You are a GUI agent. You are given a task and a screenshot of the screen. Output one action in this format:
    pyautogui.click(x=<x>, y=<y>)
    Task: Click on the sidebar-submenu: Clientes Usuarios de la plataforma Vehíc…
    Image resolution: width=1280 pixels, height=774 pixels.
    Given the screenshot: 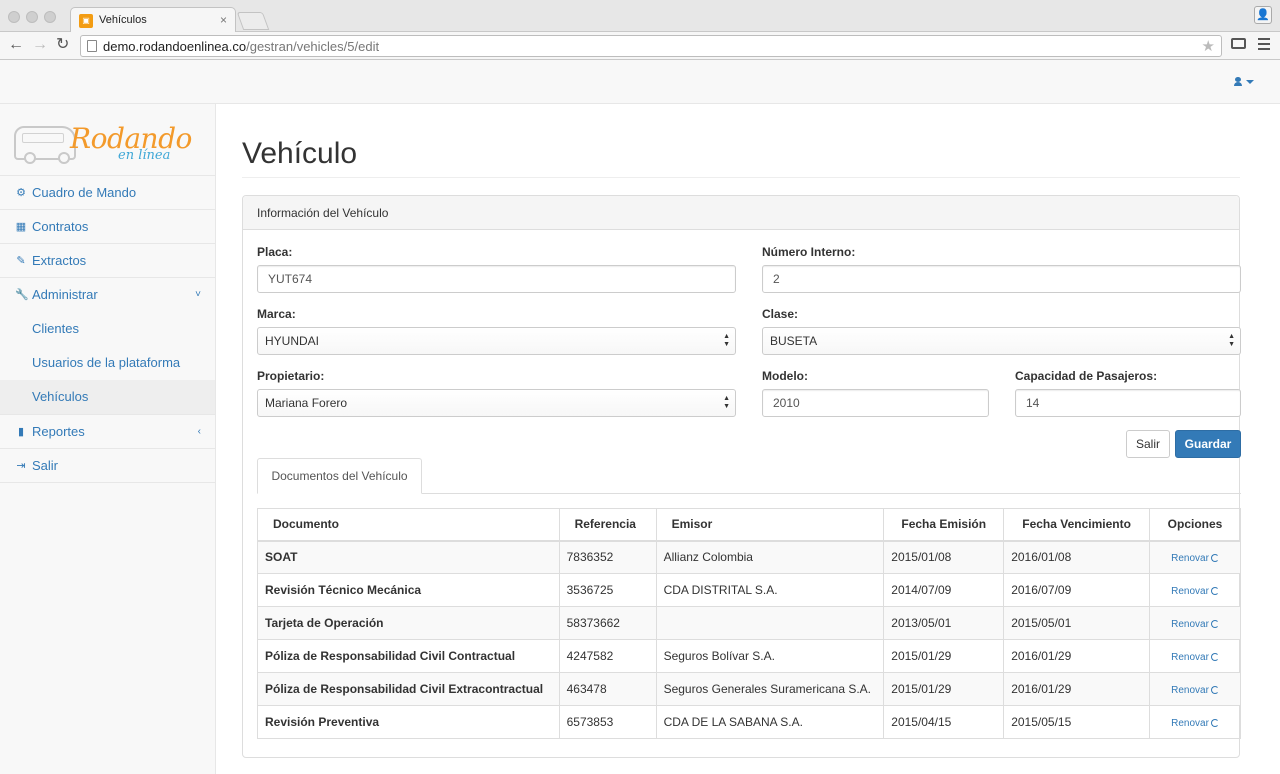 What is the action you would take?
    pyautogui.click(x=107, y=363)
    